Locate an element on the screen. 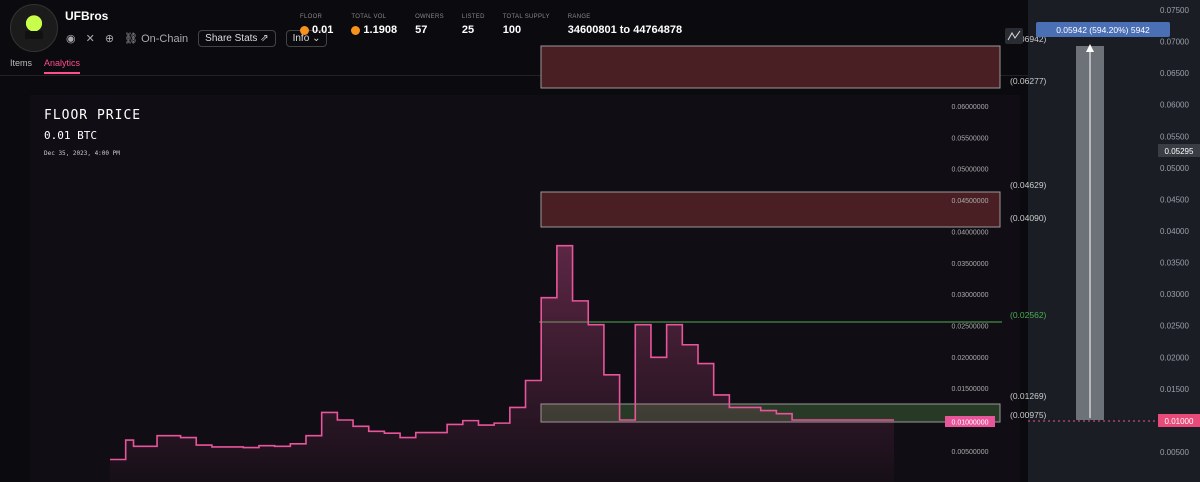 This screenshot has width=1200, height=482. level-label: (0.00975) is located at coordinates (1028, 415).